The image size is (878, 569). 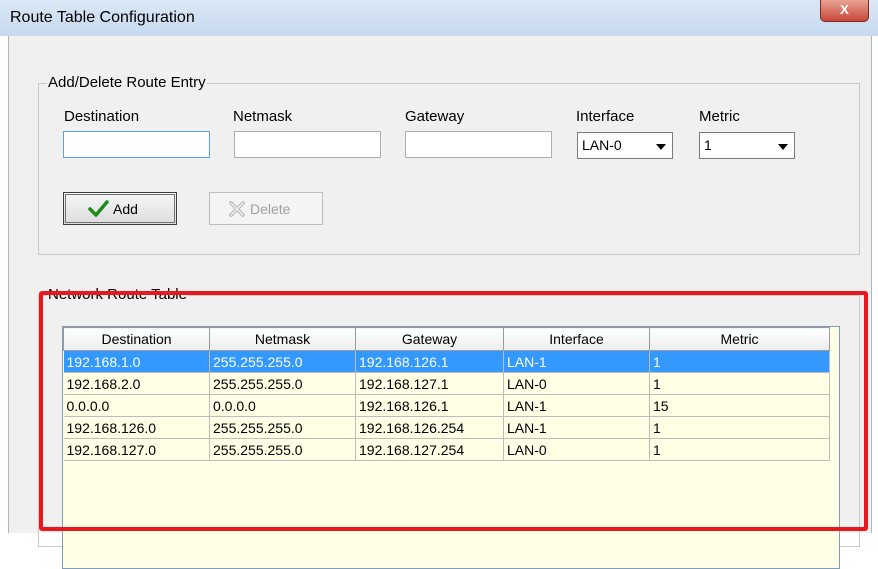 I want to click on netmask-label: Netmask, so click(x=263, y=116).